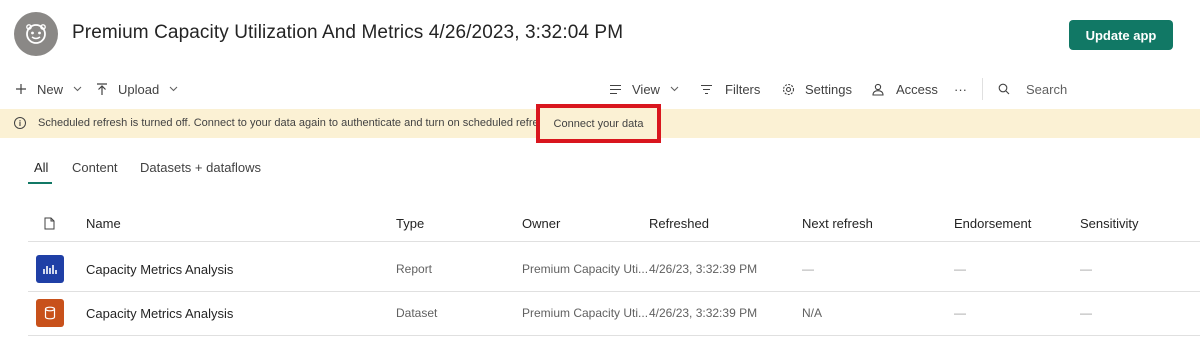 This screenshot has width=1200, height=356. I want to click on column-header-sensitivity: Sensitivity, so click(1109, 223).